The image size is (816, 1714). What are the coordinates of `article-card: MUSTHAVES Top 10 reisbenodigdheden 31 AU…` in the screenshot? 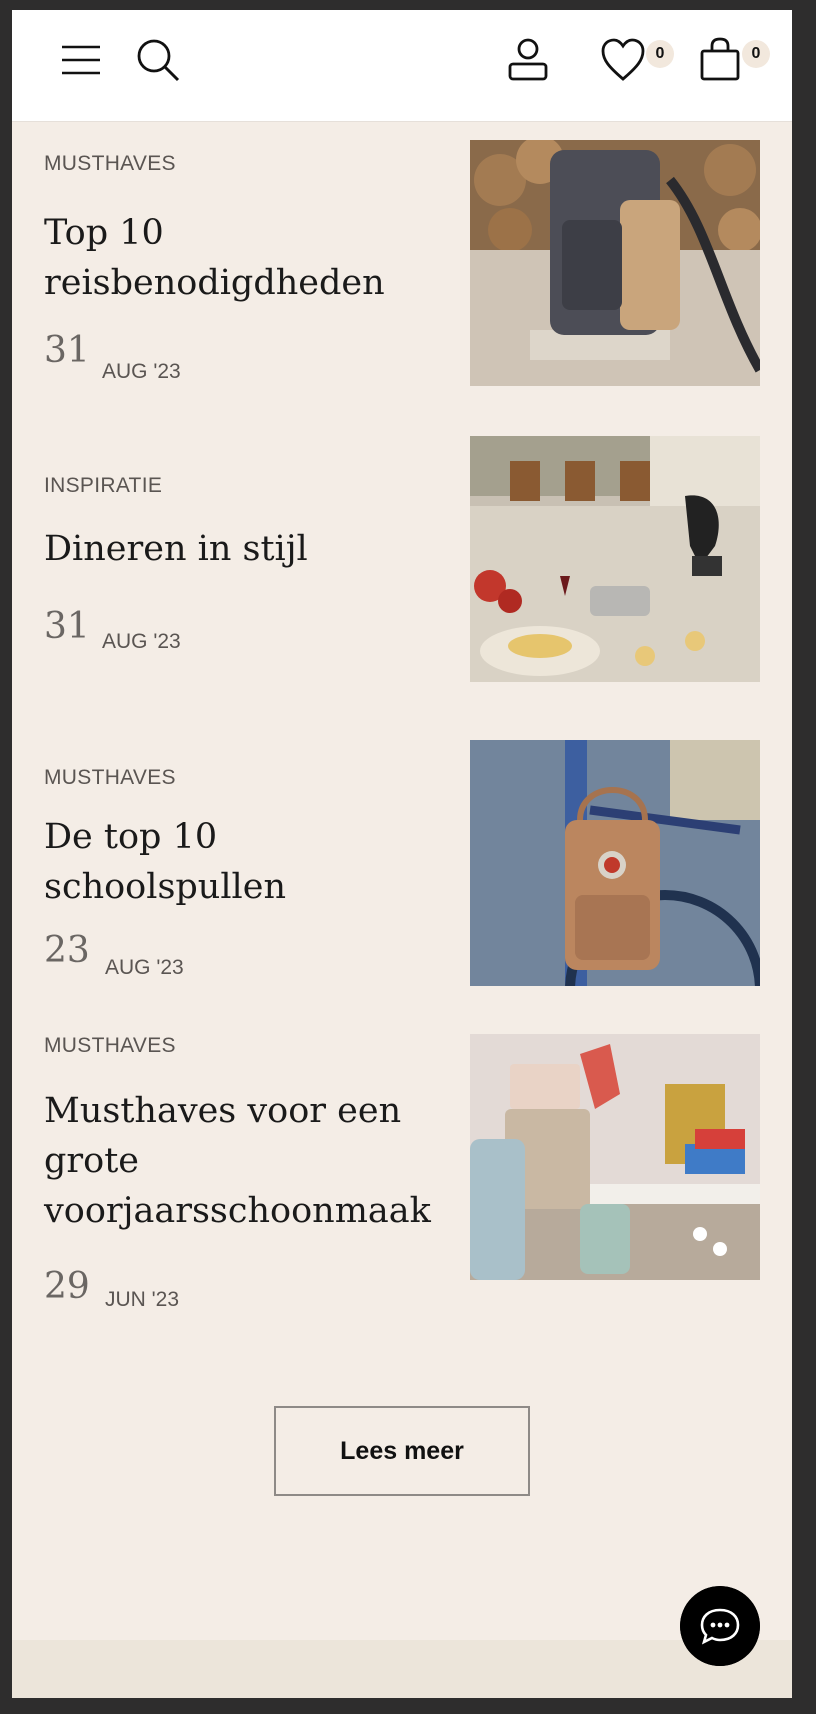 It's located at (402, 265).